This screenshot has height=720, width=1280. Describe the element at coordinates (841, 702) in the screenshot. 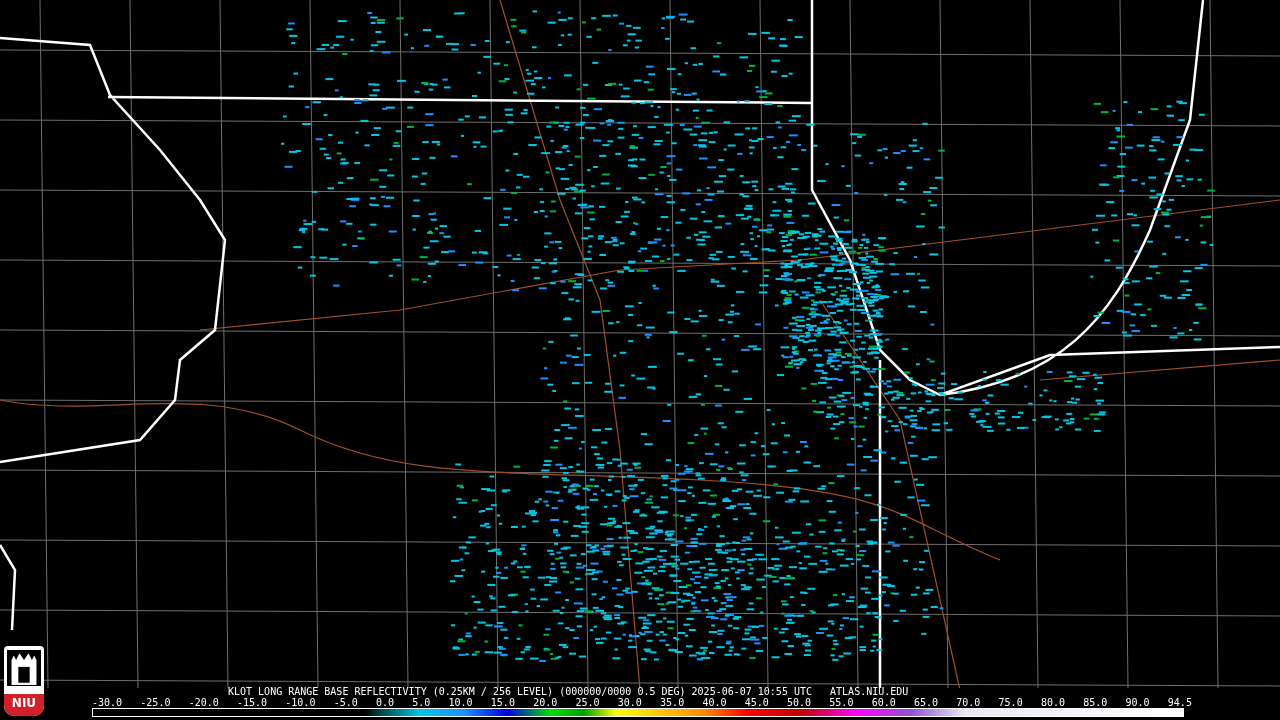

I see `scale-label: 55.0` at that location.